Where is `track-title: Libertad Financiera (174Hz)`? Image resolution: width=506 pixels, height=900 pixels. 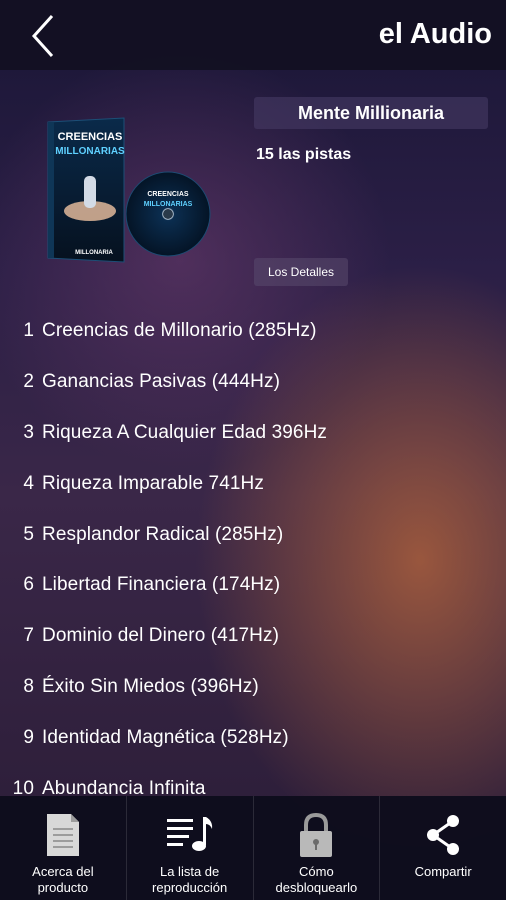
track-title: Libertad Financiera (174Hz) is located at coordinates (161, 585).